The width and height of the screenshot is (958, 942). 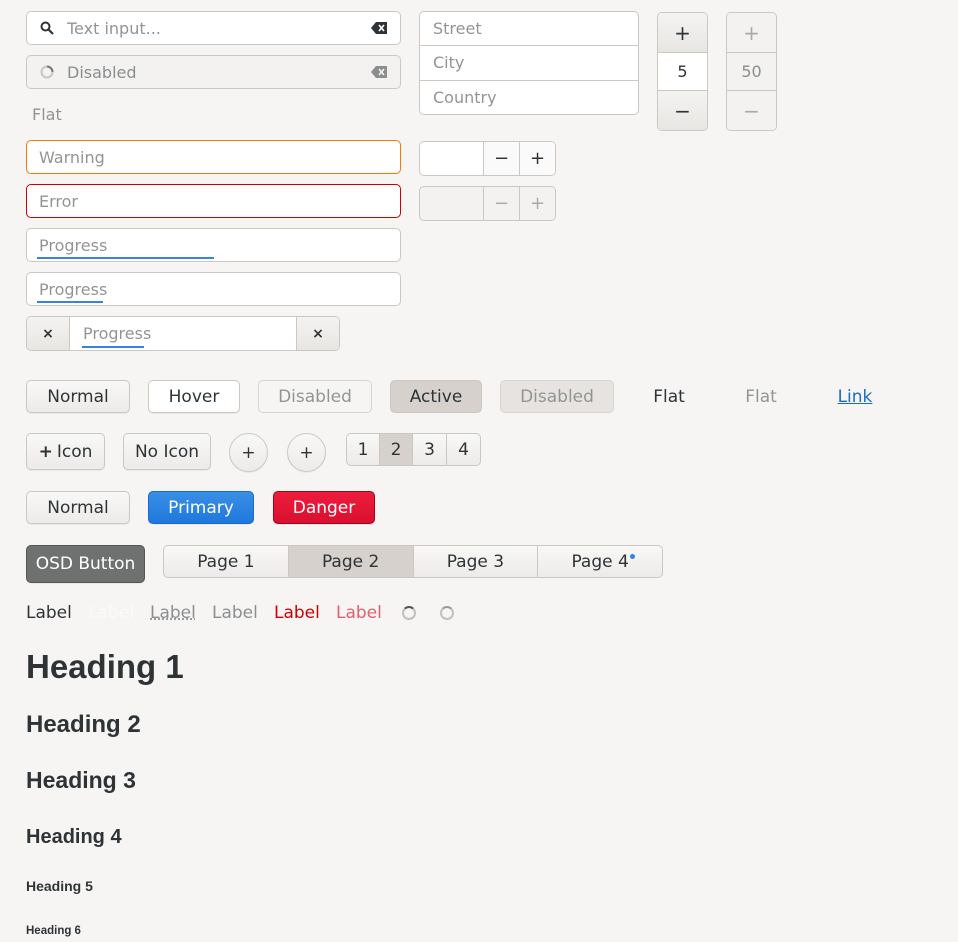 I want to click on no-icon-button: No Icon, so click(x=167, y=451).